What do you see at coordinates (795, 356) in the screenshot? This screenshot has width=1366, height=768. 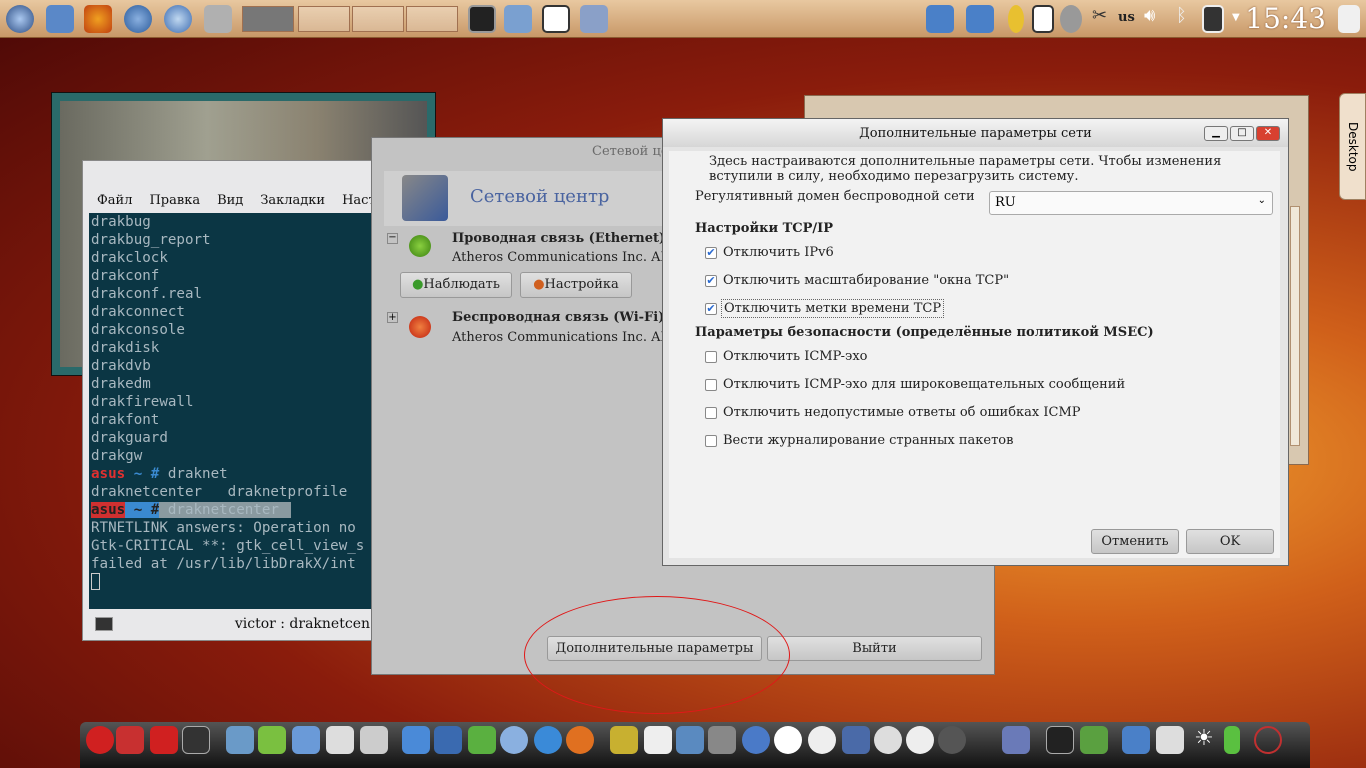 I see `option-label: Отключить ICMP-эхо` at bounding box center [795, 356].